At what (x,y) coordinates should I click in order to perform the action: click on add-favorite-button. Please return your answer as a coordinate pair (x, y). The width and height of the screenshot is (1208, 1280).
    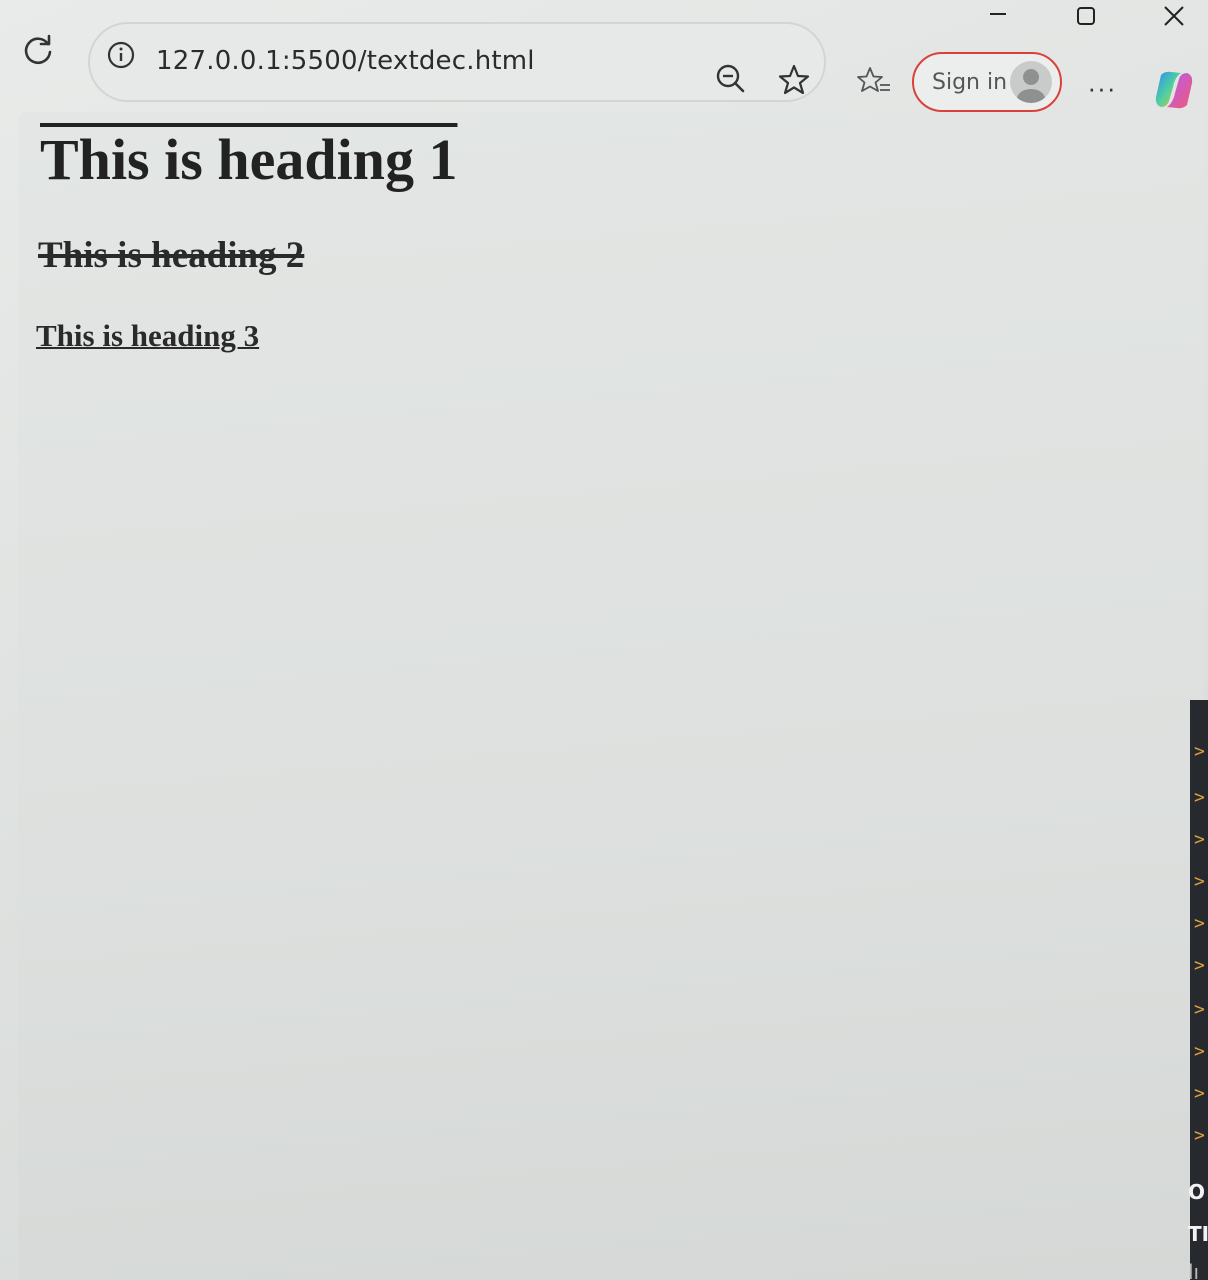
    Looking at the image, I should click on (794, 80).